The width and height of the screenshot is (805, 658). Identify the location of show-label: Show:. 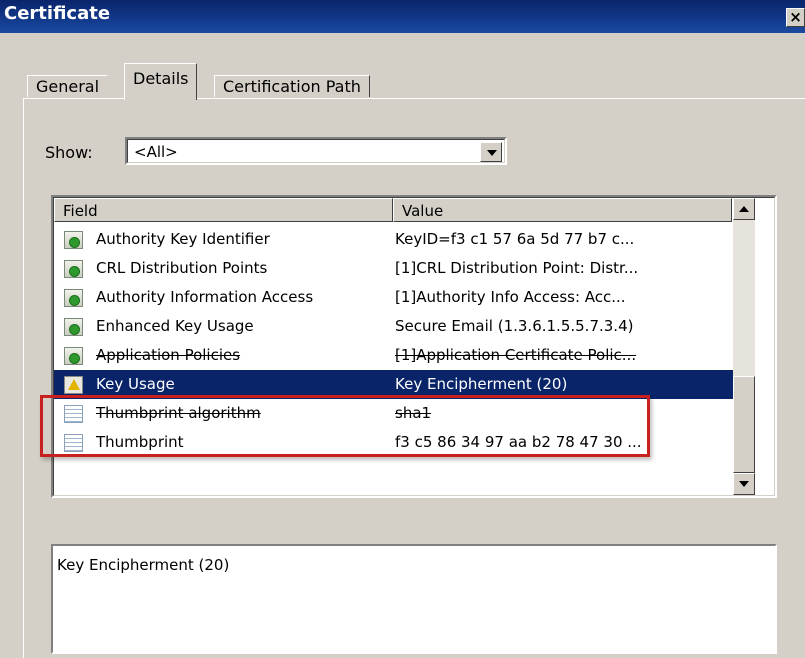
(69, 152).